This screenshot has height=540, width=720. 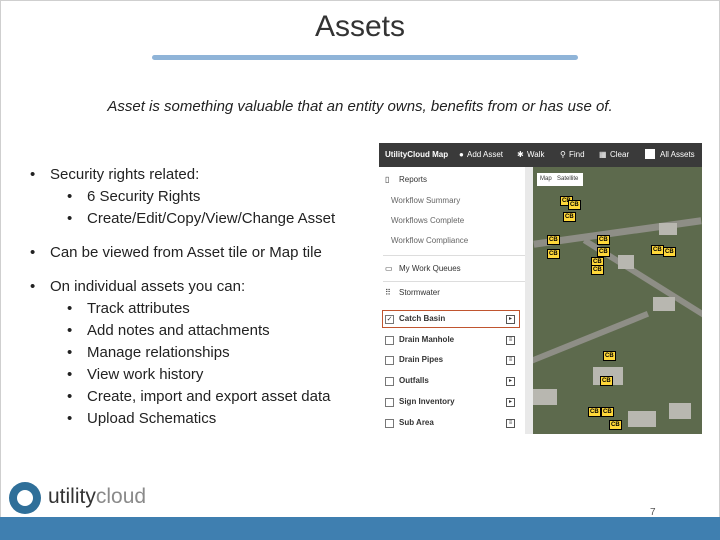 What do you see at coordinates (563, 154) in the screenshot?
I see `search-icon: ⚲` at bounding box center [563, 154].